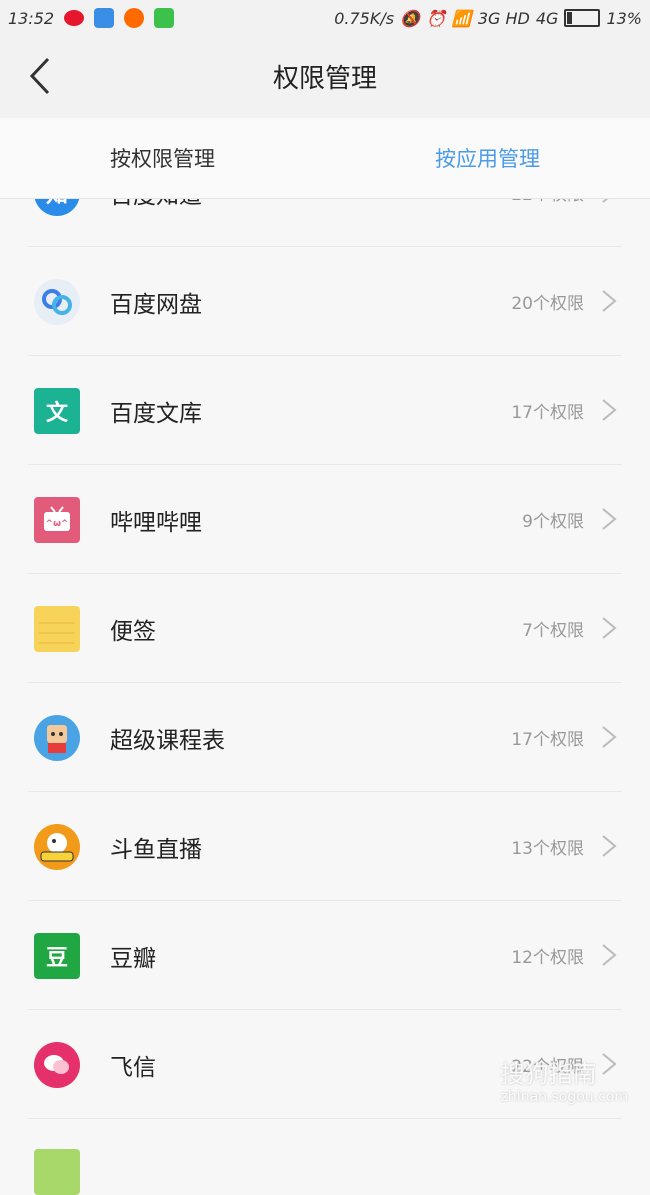  What do you see at coordinates (547, 18) in the screenshot?
I see `network-type-2: 4G` at bounding box center [547, 18].